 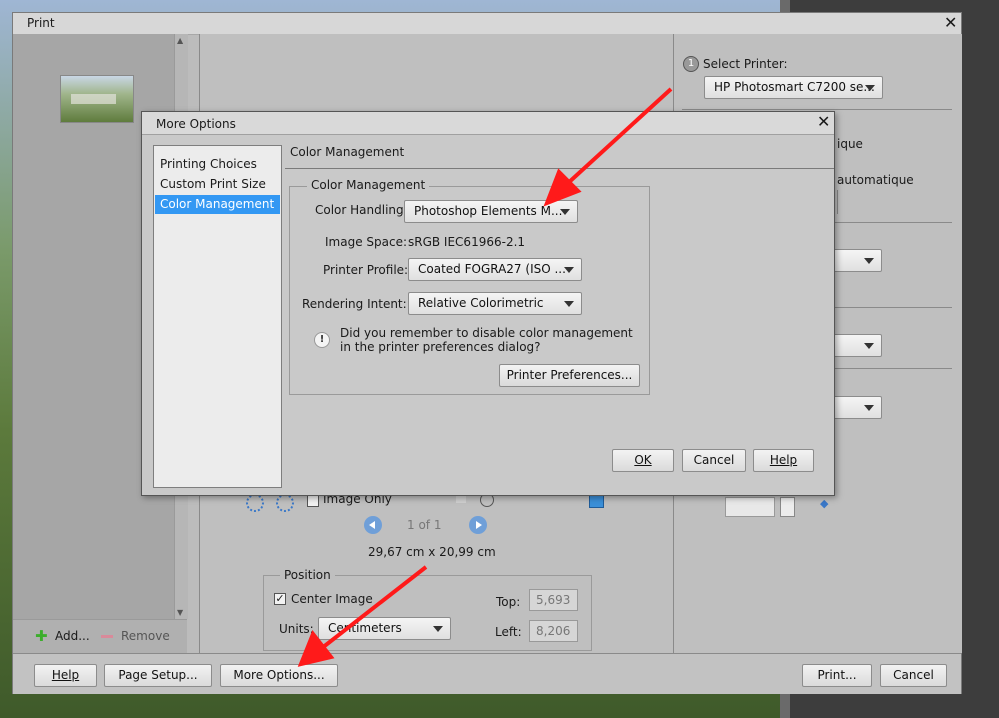 What do you see at coordinates (432, 552) in the screenshot?
I see `page-size: 29,67 cm x 20,99 cm` at bounding box center [432, 552].